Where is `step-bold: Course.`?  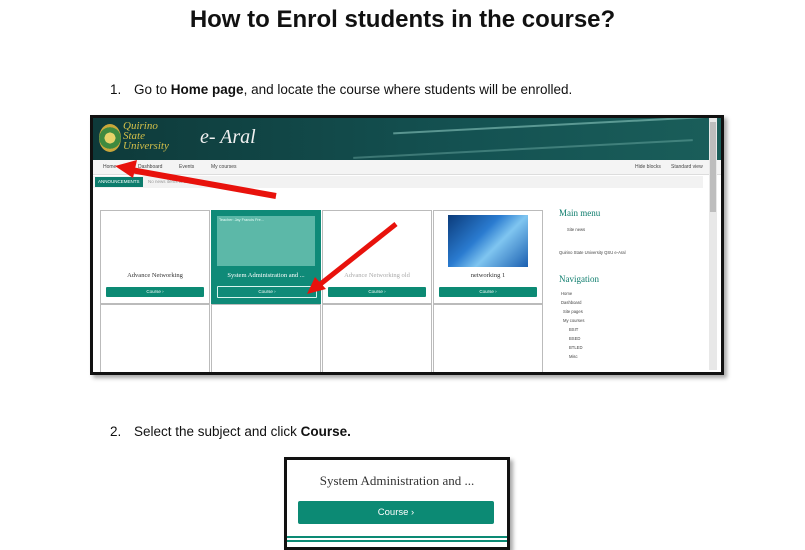
step-bold: Course. is located at coordinates (325, 431).